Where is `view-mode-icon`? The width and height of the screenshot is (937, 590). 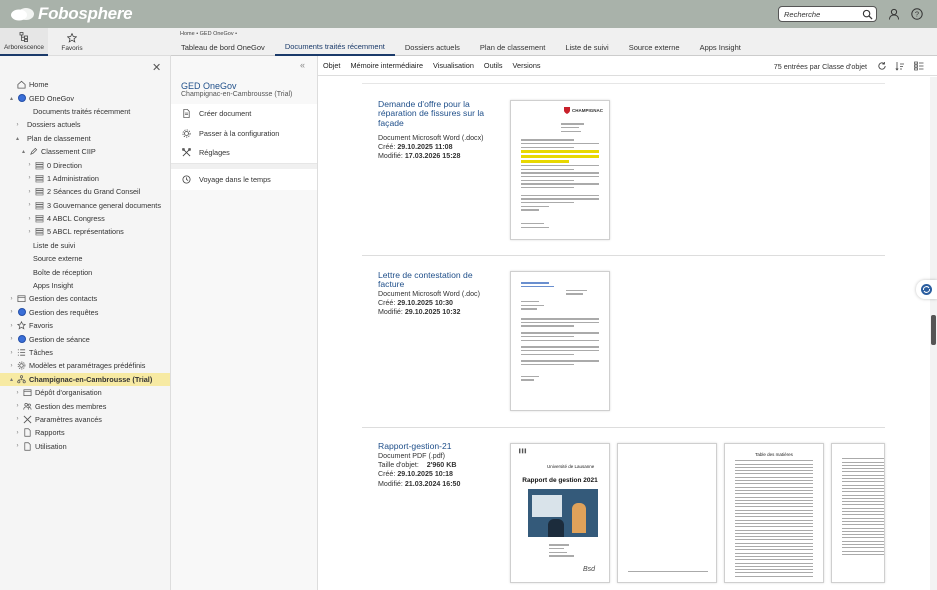
view-mode-icon is located at coordinates (919, 66).